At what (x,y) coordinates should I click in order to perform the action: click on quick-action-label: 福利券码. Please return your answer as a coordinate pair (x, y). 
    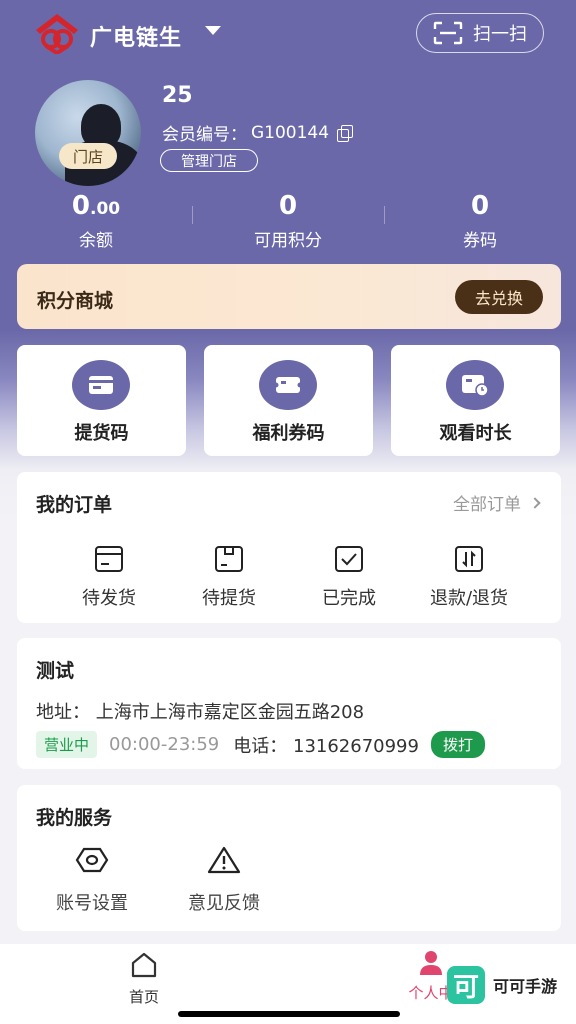
    Looking at the image, I should click on (288, 433).